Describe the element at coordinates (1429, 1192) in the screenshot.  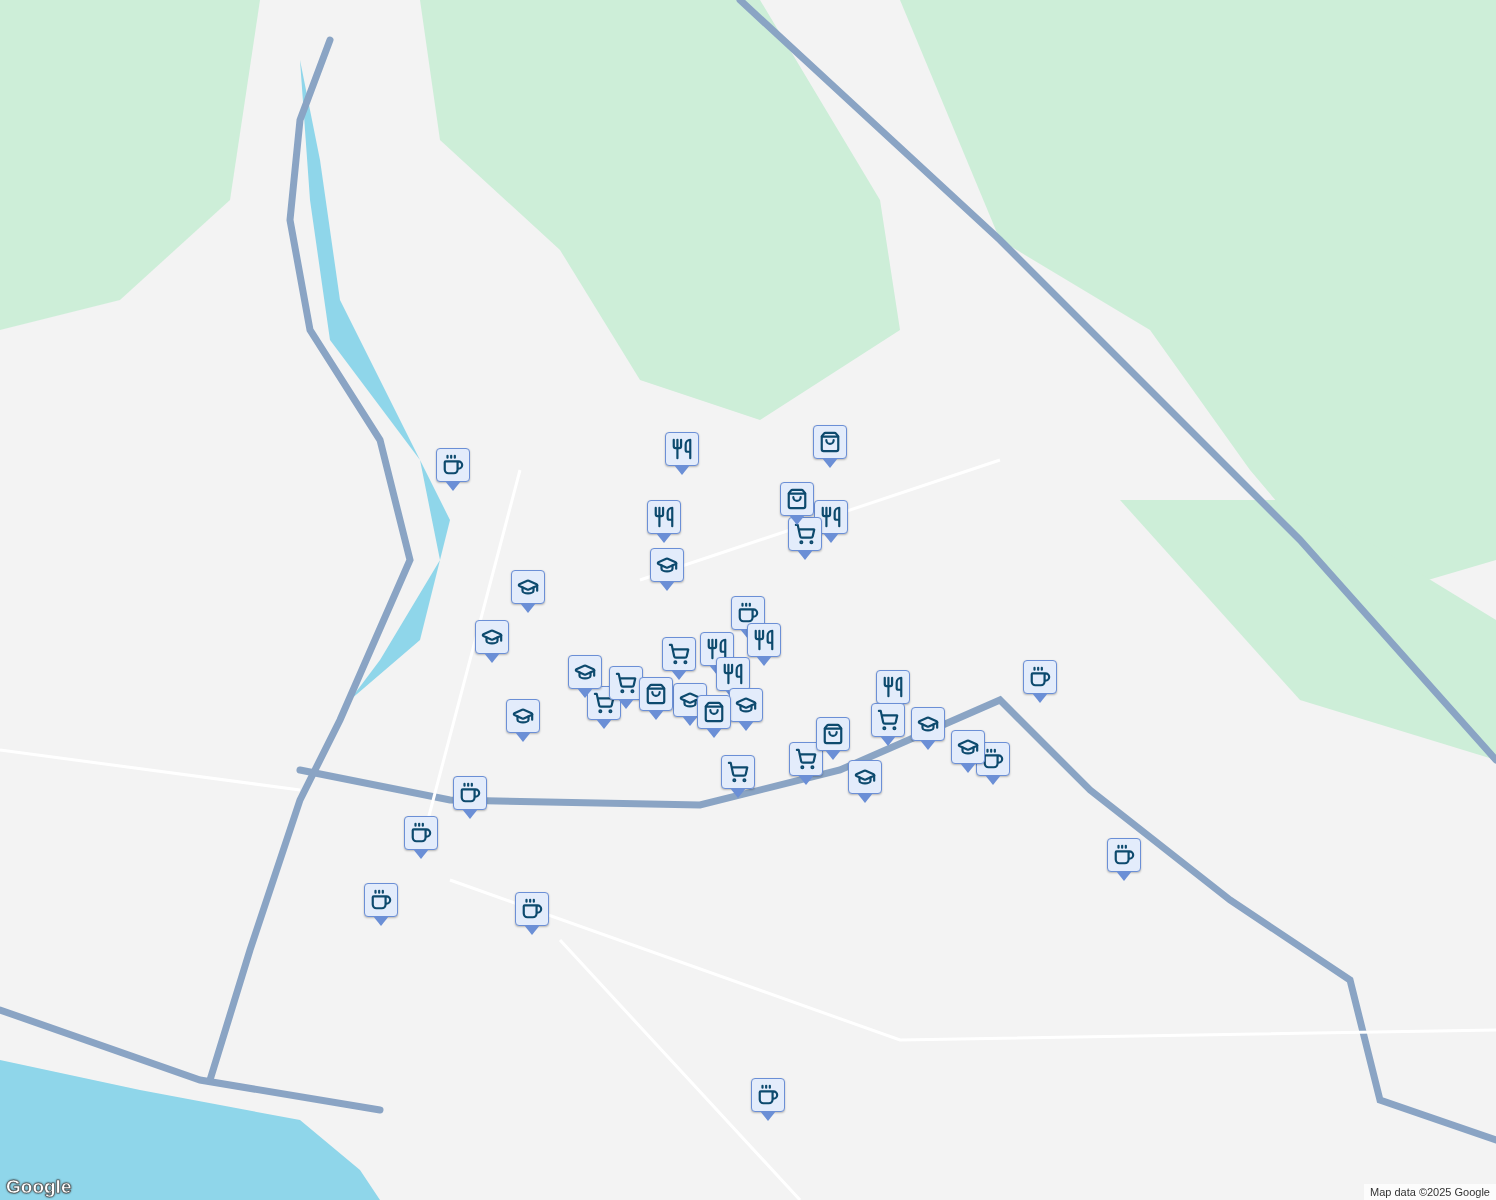
I see `attribution-text: Map data ©2025 Google` at that location.